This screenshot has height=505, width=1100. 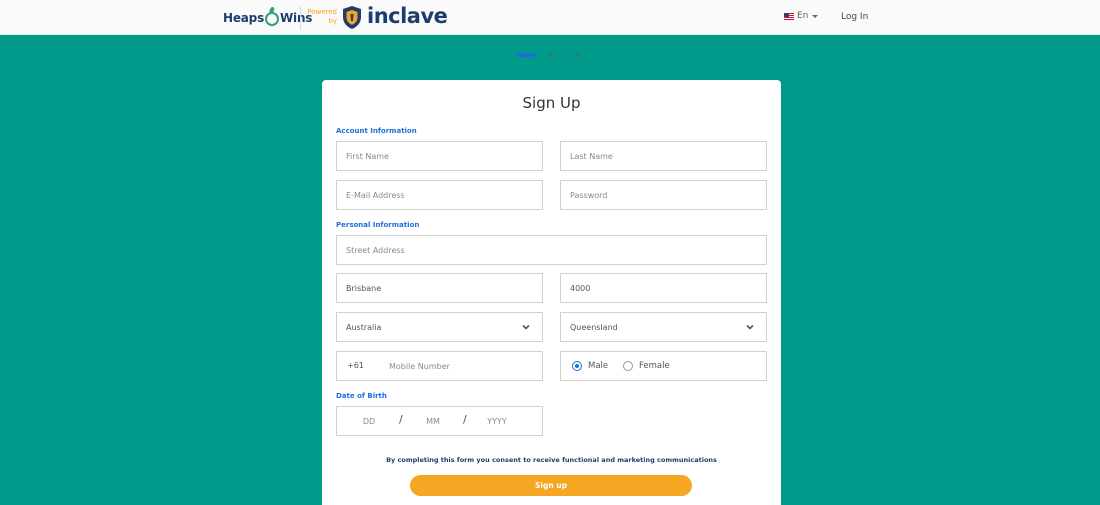 What do you see at coordinates (548, 55) in the screenshot?
I see `step-indicator` at bounding box center [548, 55].